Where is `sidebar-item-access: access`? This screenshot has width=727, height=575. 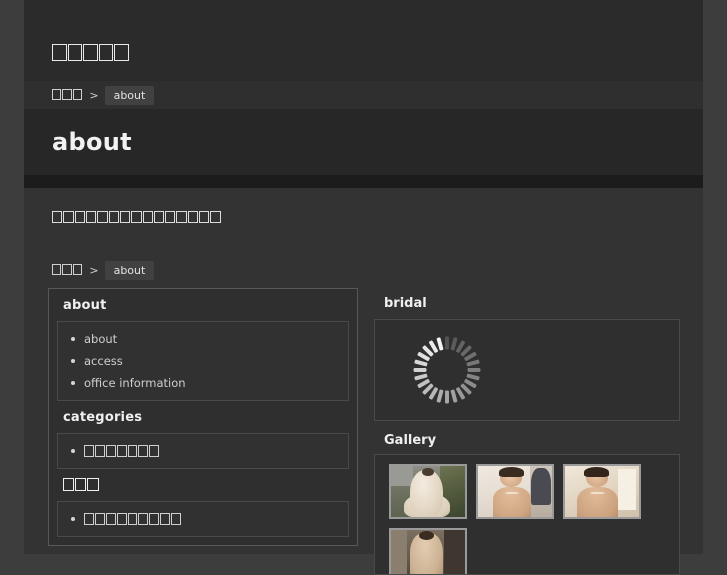 sidebar-item-access: access is located at coordinates (203, 361).